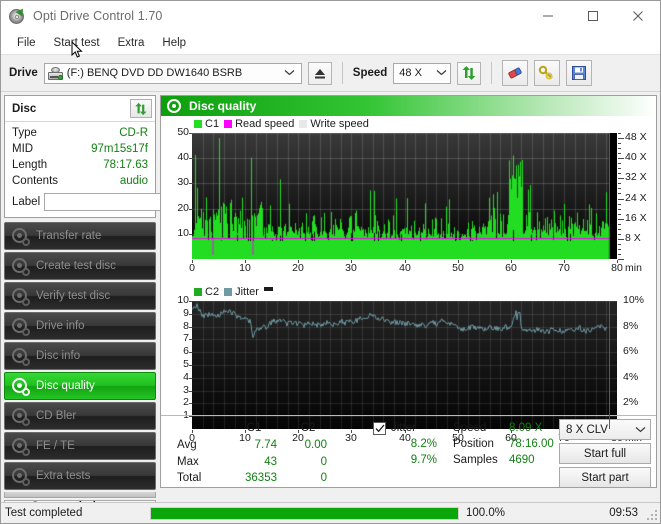 The image size is (661, 524). What do you see at coordinates (35, 181) in the screenshot?
I see `disc-row-contents-key: Contents` at bounding box center [35, 181].